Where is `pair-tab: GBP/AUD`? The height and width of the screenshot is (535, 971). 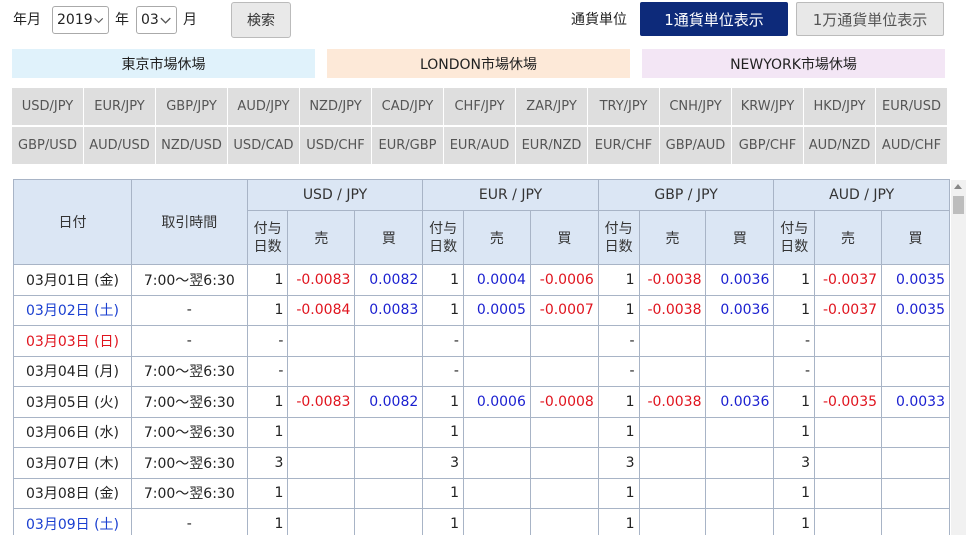 pair-tab: GBP/AUD is located at coordinates (695, 145).